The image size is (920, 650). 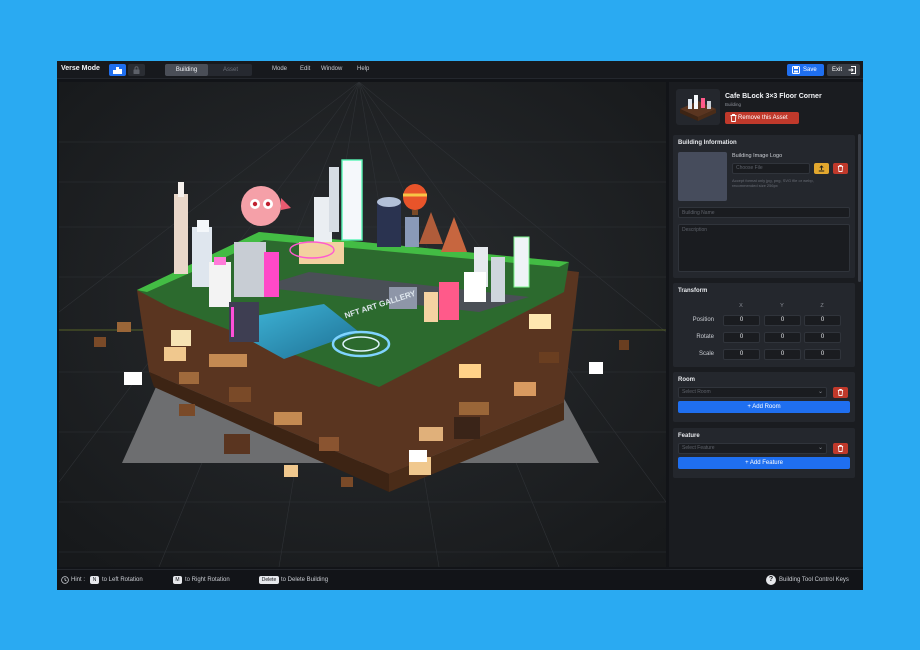 What do you see at coordinates (279, 69) in the screenshot?
I see `menu-mode: Mode` at bounding box center [279, 69].